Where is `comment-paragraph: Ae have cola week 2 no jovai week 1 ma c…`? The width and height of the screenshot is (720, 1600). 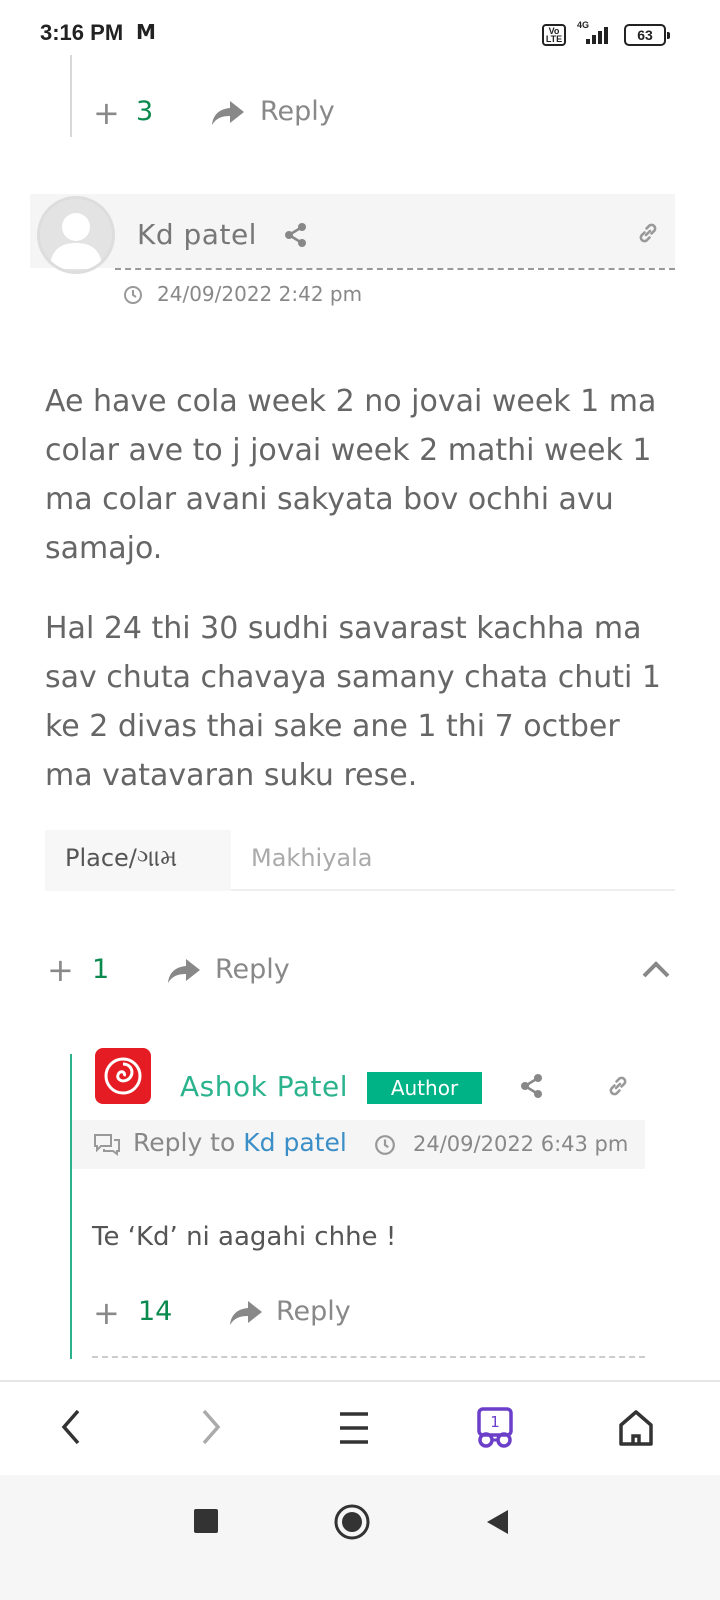 comment-paragraph: Ae have cola week 2 no jovai week 1 ma c… is located at coordinates (351, 475).